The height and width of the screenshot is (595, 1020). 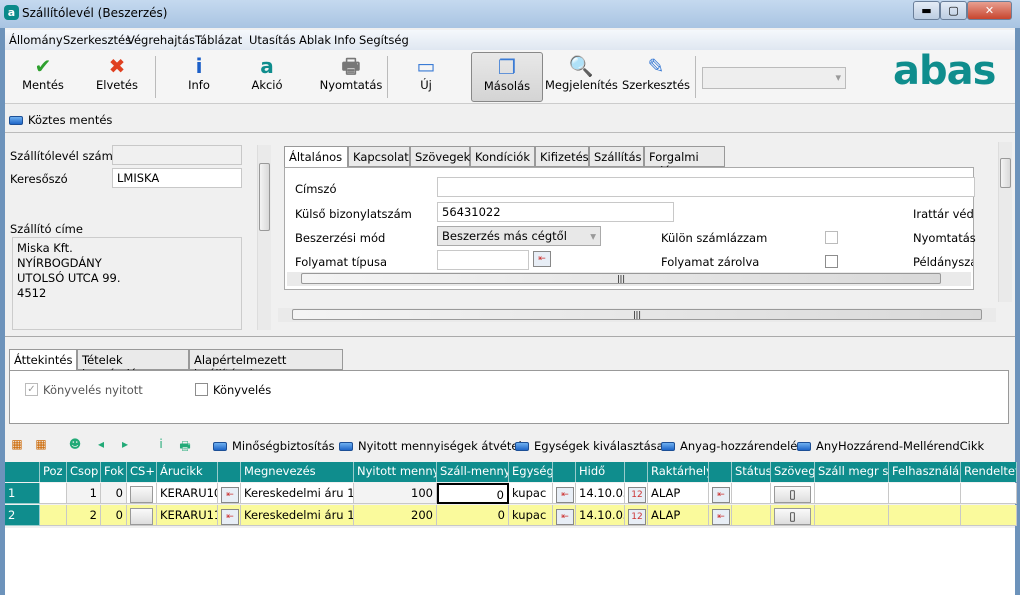 What do you see at coordinates (316, 157) in the screenshot?
I see `tab-0: Általános` at bounding box center [316, 157].